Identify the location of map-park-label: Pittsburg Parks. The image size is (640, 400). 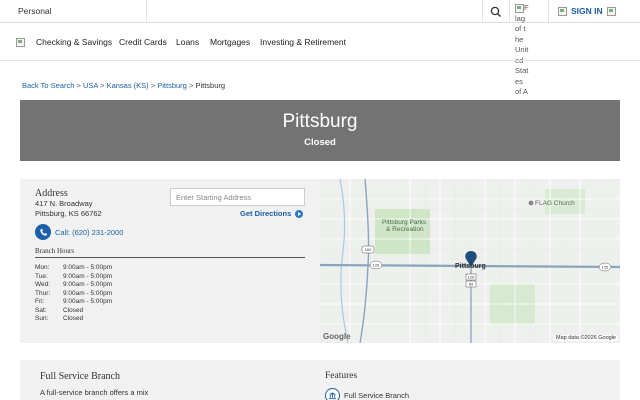
(404, 222).